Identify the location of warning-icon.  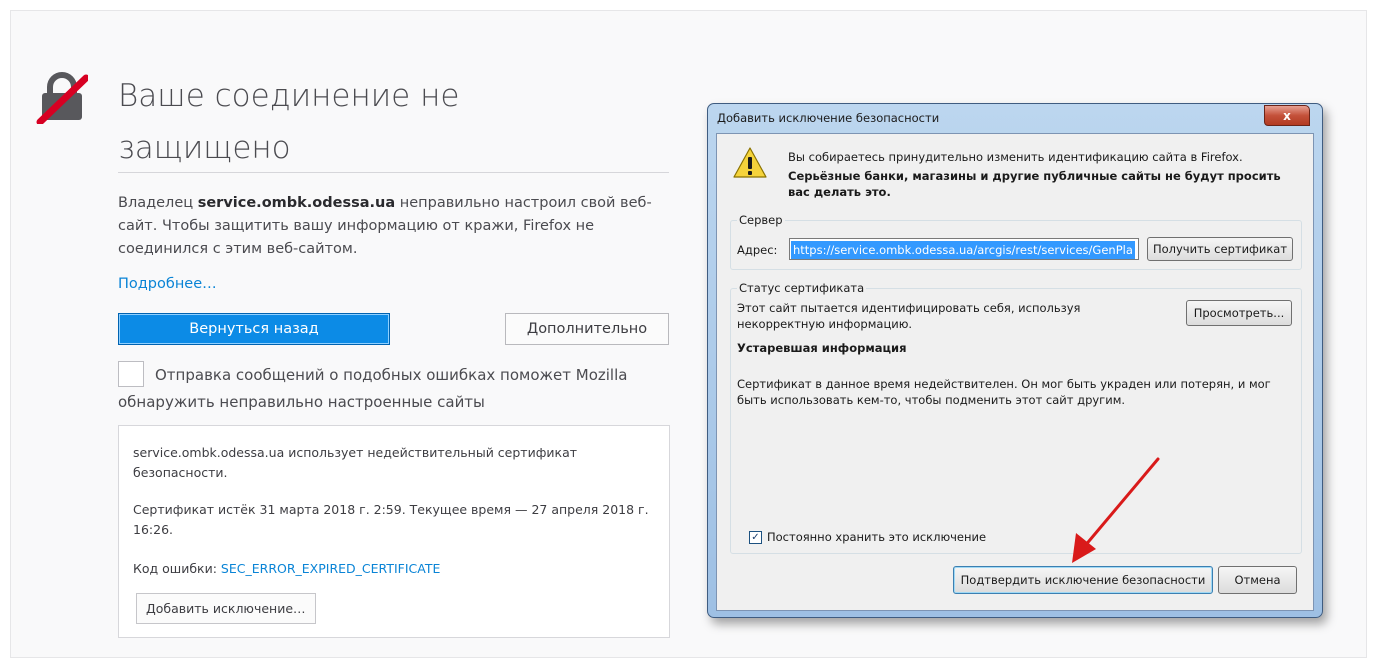
(750, 162).